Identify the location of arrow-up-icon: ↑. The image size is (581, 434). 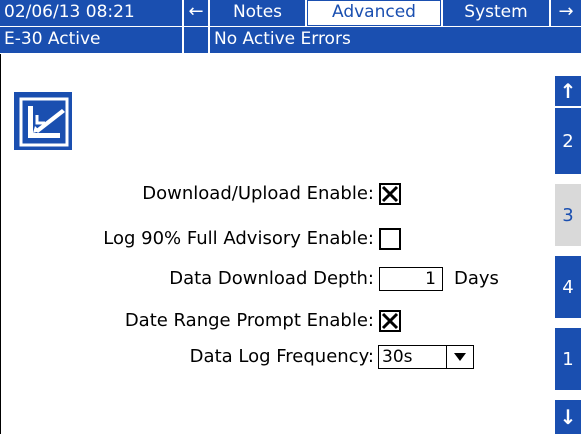
(568, 91).